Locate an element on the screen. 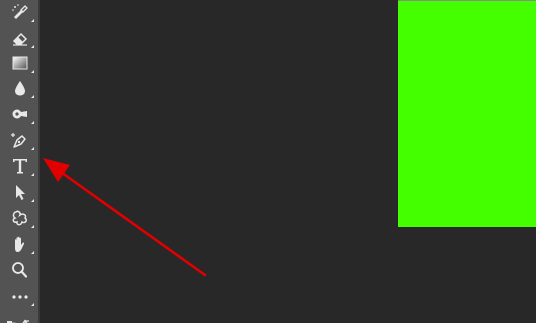 This screenshot has height=323, width=536. custom-shape-icon is located at coordinates (20, 218).